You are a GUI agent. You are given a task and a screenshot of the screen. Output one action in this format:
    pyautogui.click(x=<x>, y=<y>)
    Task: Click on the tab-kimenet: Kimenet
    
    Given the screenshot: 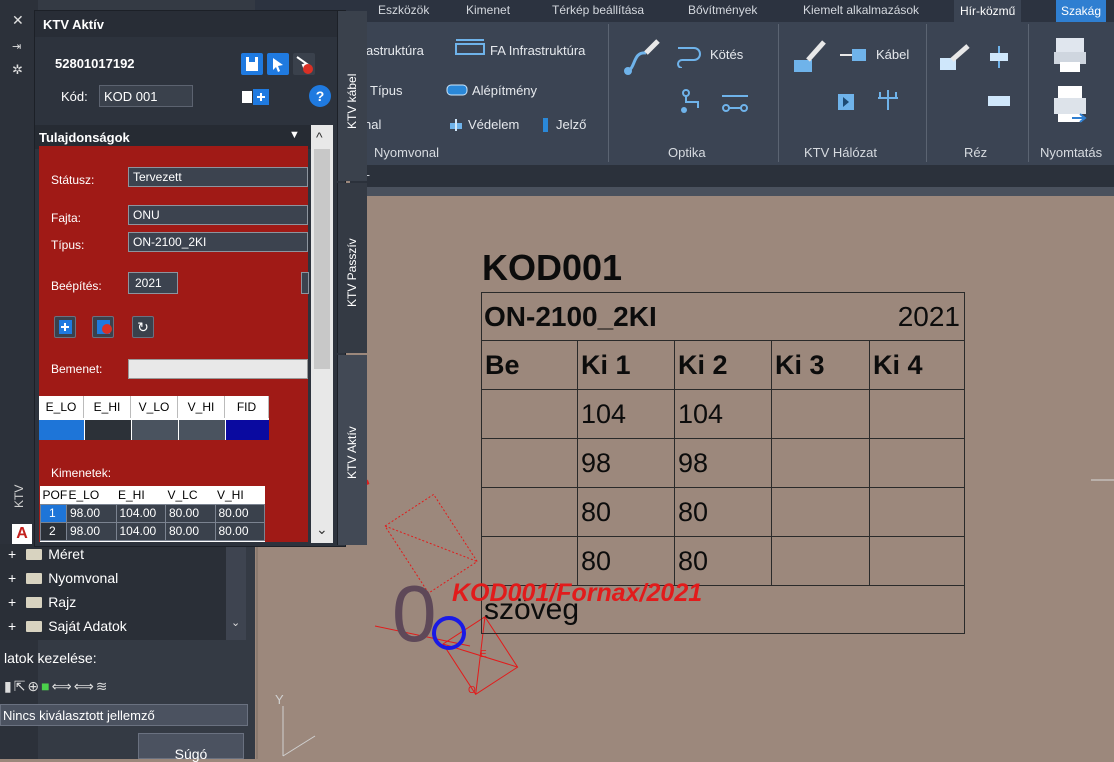 What is the action you would take?
    pyautogui.click(x=488, y=10)
    